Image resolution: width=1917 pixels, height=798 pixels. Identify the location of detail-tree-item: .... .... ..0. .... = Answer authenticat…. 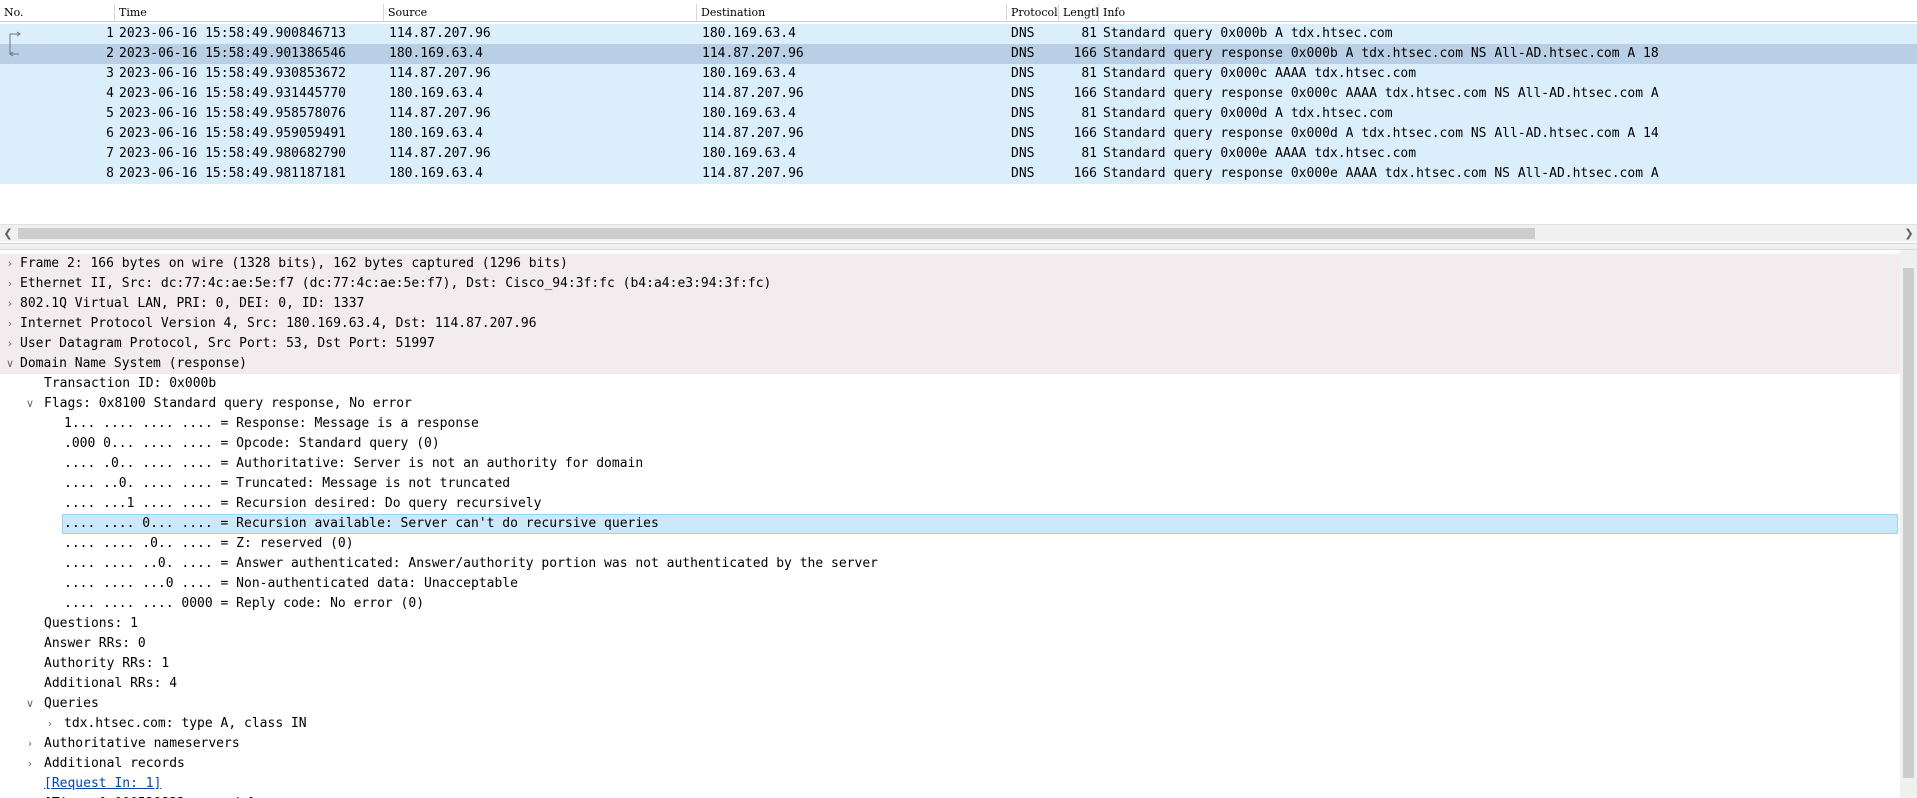
(950, 564).